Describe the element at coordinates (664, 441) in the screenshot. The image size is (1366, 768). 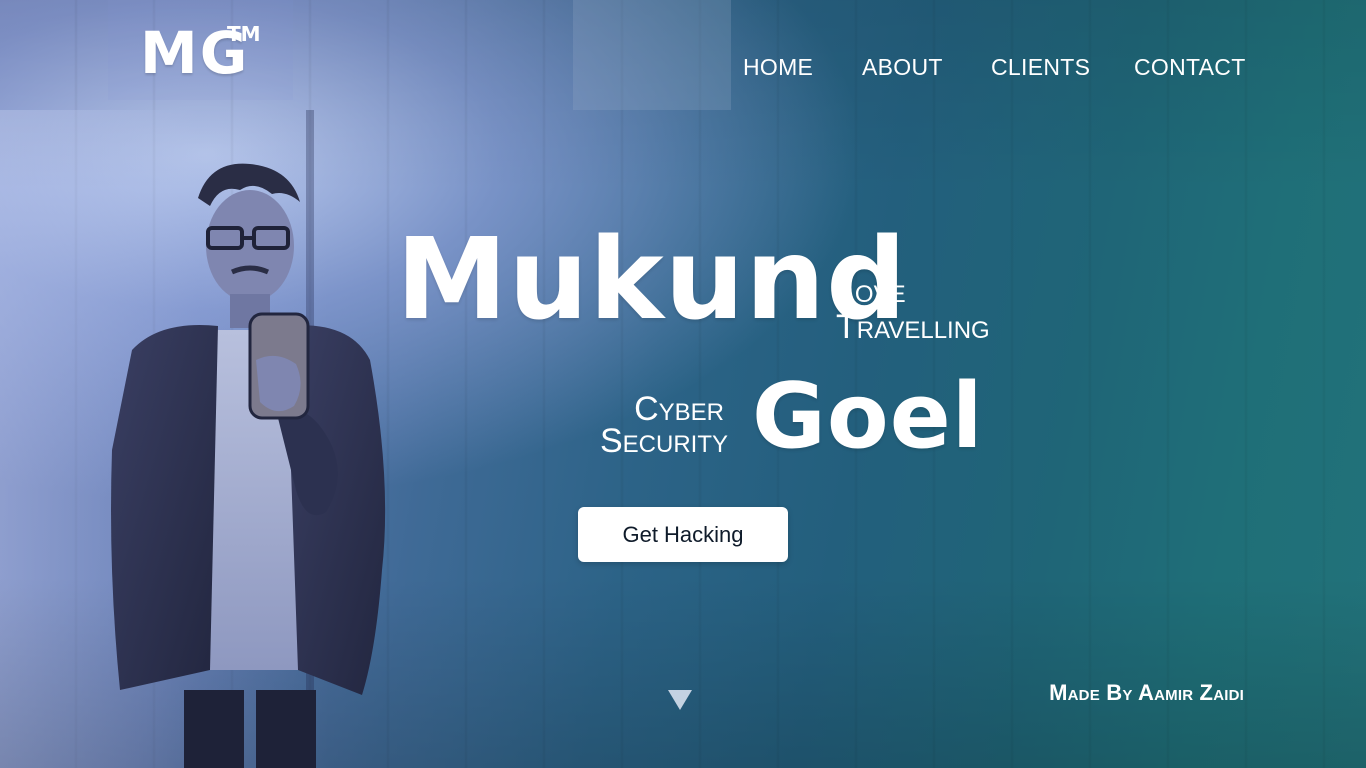
I see `tagline-security: Security` at that location.